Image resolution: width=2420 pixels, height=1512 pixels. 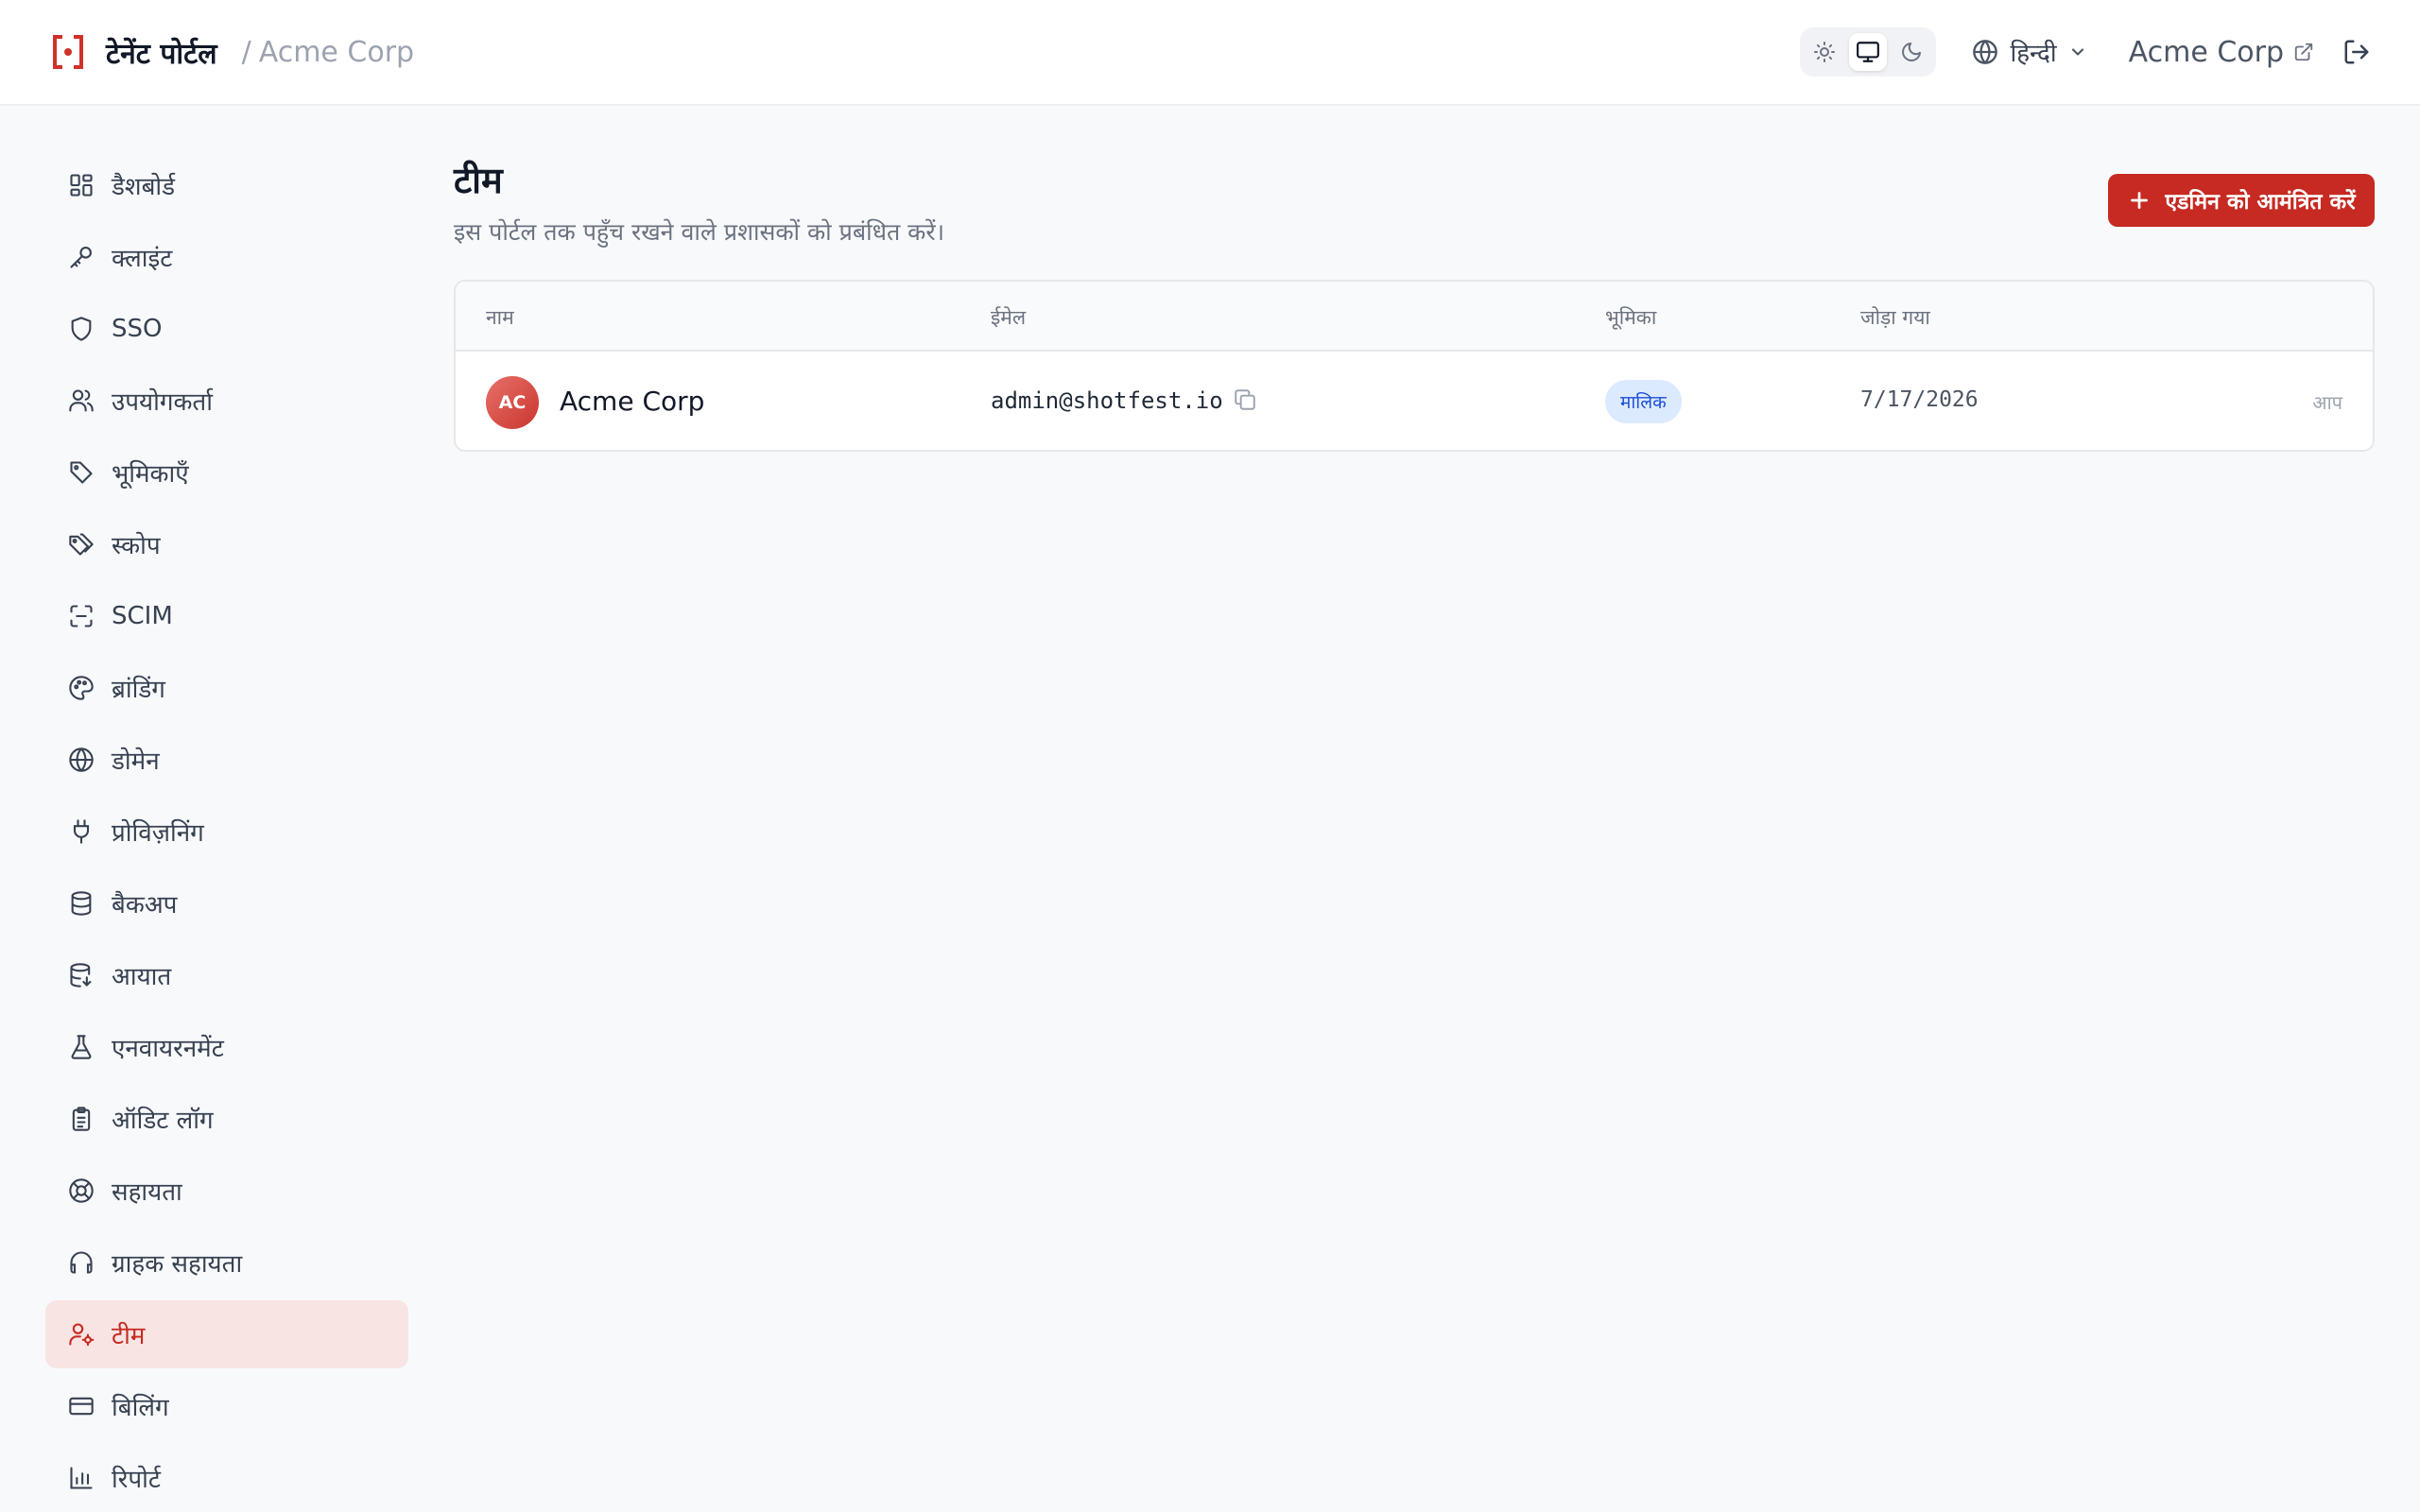 What do you see at coordinates (81, 1406) in the screenshot?
I see `credit-card-icon` at bounding box center [81, 1406].